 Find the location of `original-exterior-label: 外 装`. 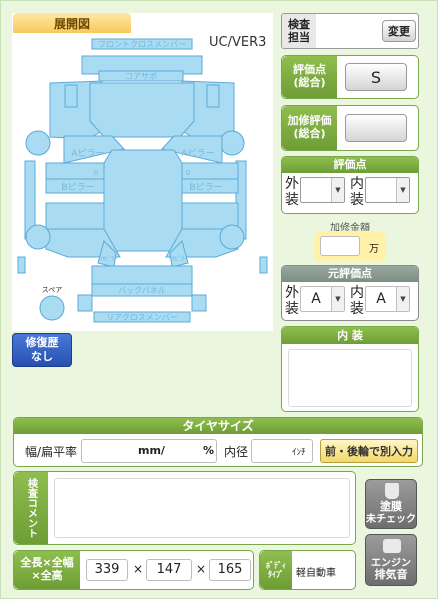

original-exterior-label: 外 装 is located at coordinates (292, 301).